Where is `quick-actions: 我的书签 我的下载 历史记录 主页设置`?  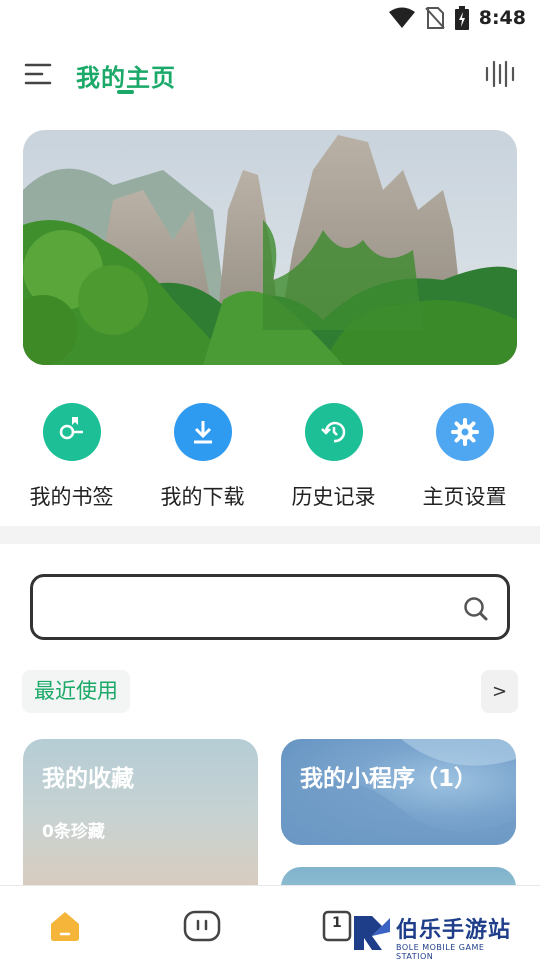 quick-actions: 我的书签 我的下载 历史记录 主页设置 is located at coordinates (270, 460).